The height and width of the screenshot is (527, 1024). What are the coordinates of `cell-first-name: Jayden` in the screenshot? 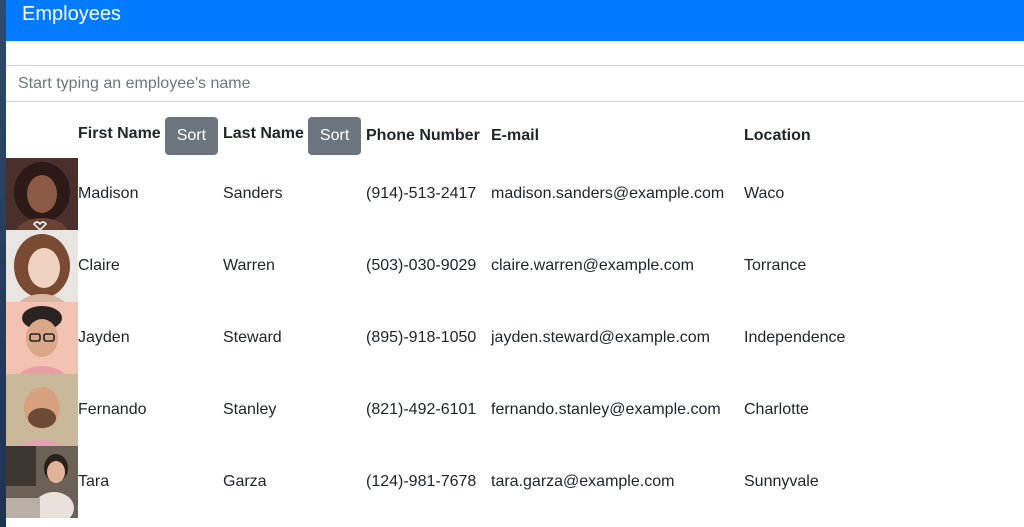 It's located at (104, 337).